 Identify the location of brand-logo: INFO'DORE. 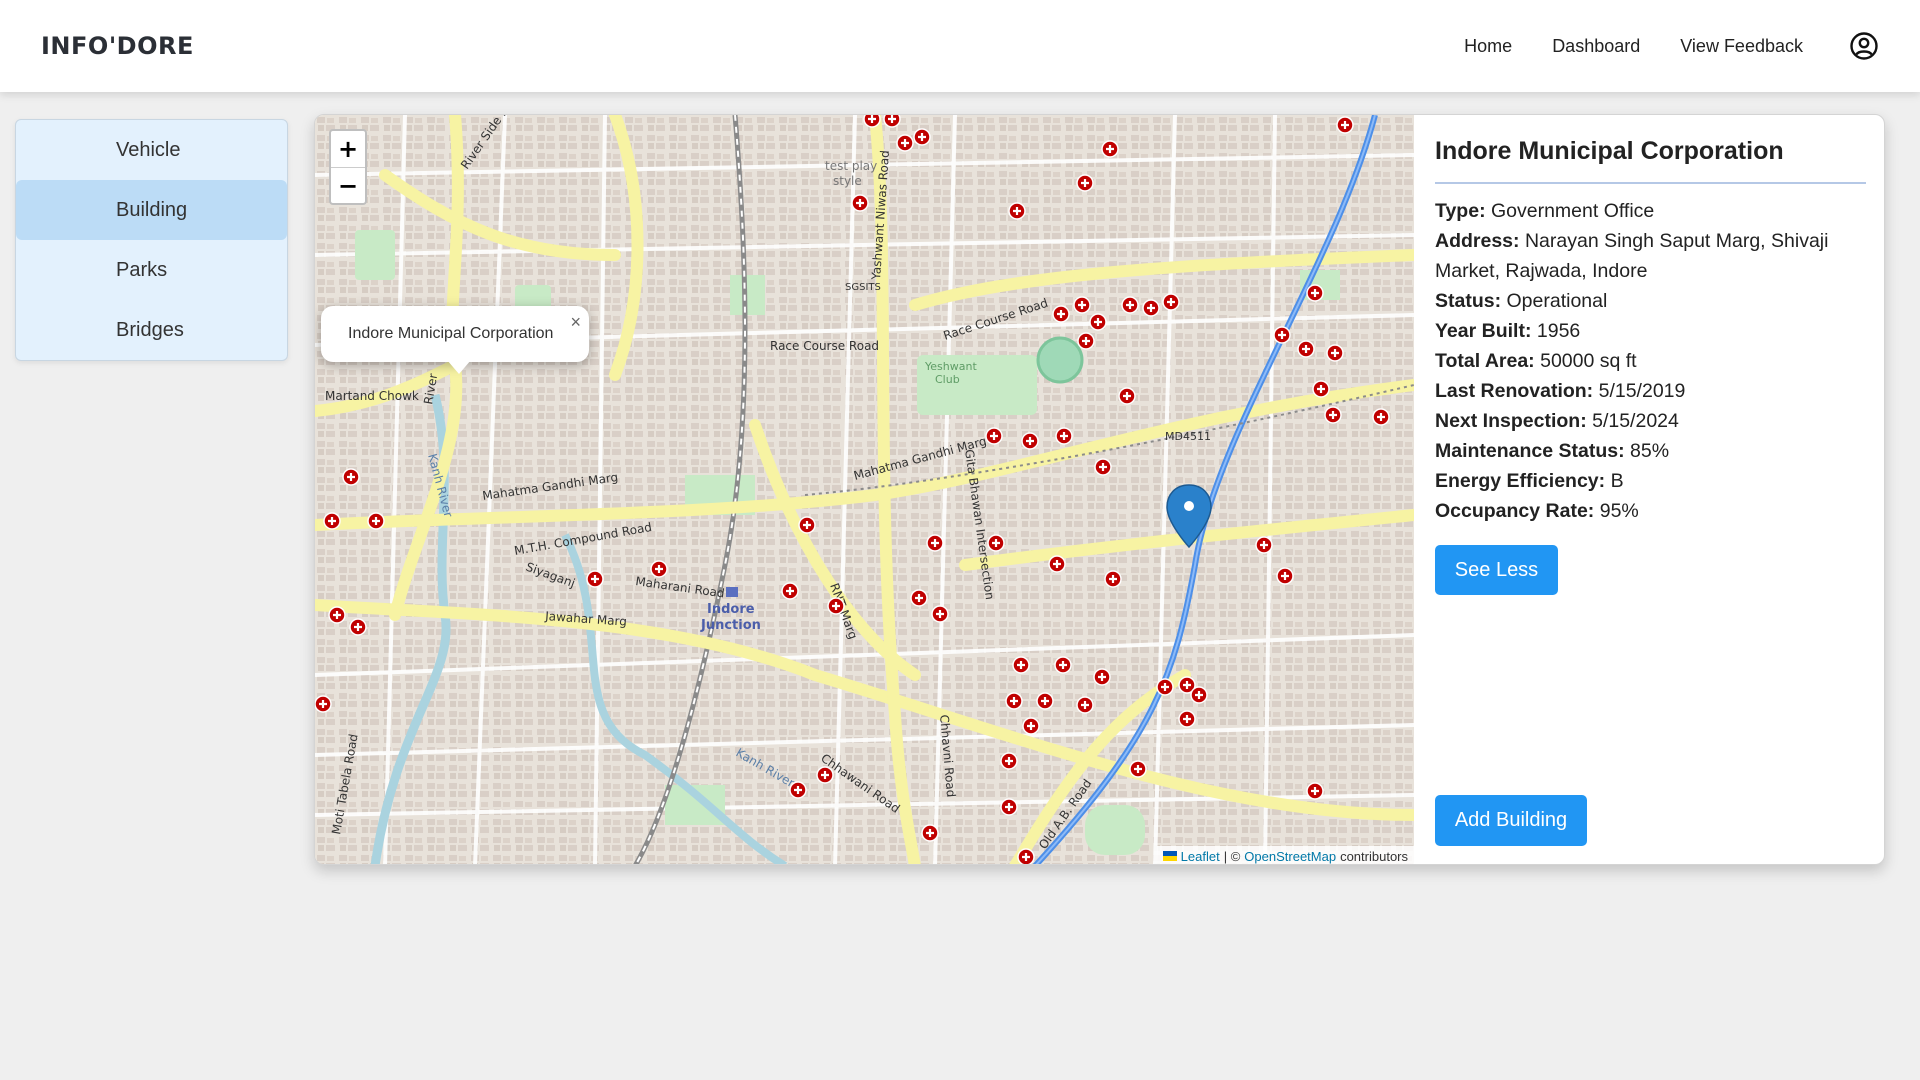
(117, 46).